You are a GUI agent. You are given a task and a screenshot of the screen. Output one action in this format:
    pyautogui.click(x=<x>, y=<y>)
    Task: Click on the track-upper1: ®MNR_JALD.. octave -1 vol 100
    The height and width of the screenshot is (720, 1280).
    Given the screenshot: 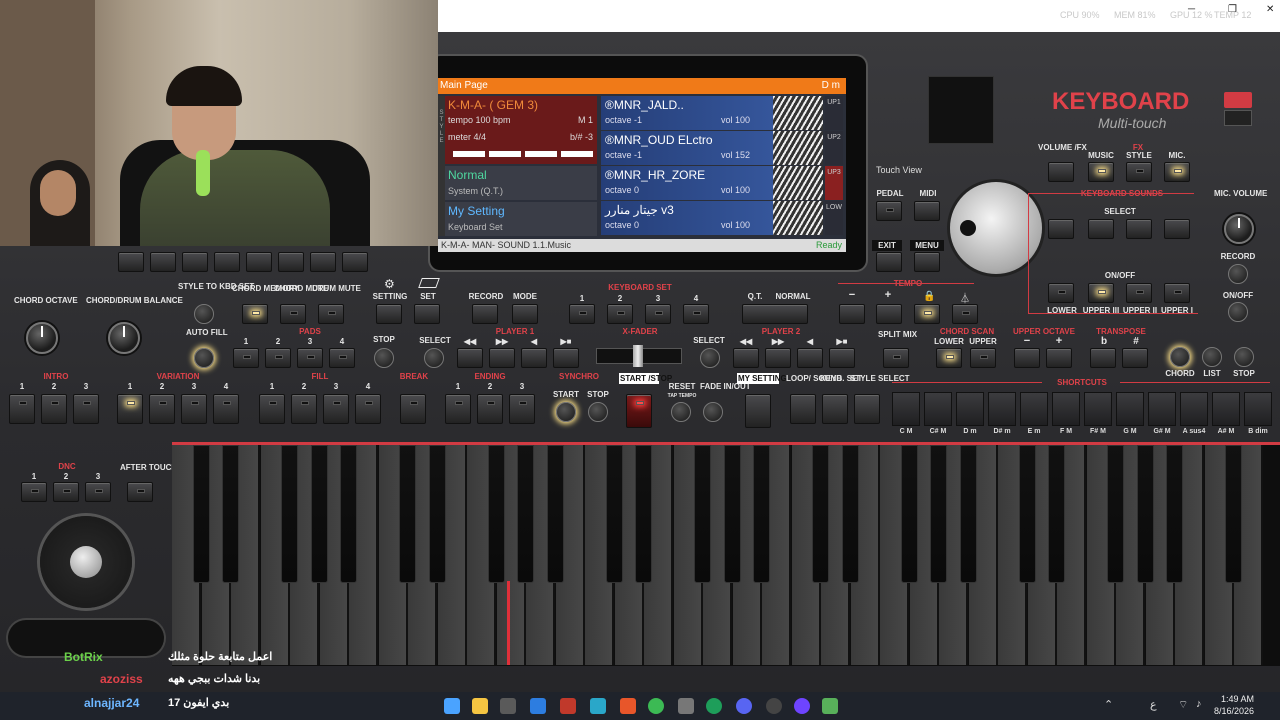 What is the action you would take?
    pyautogui.click(x=712, y=113)
    